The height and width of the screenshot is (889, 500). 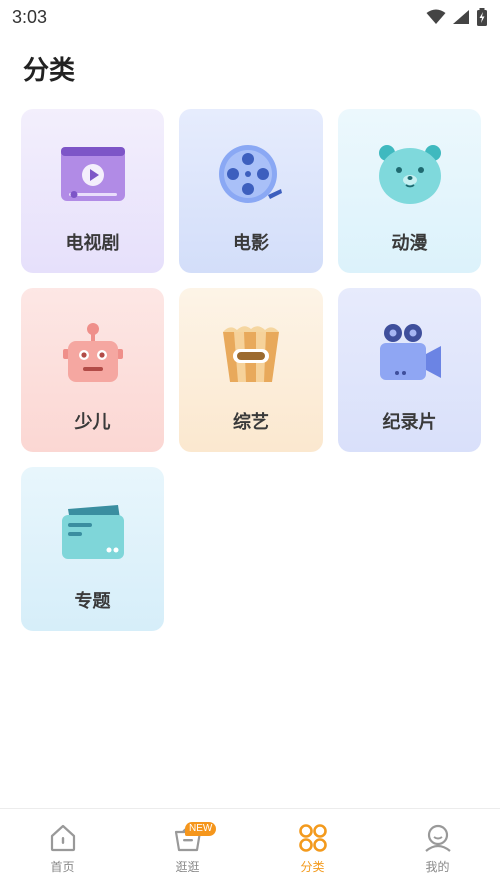 I want to click on status-icons, so click(x=457, y=17).